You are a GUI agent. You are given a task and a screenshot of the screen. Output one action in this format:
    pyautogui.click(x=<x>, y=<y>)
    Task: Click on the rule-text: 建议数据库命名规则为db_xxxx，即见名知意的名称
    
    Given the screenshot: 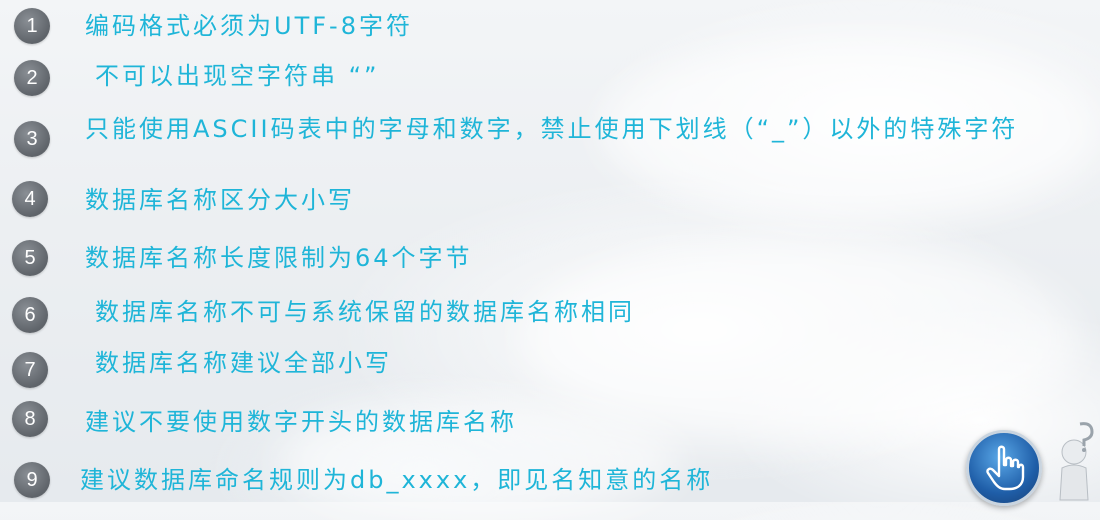 What is the action you would take?
    pyautogui.click(x=397, y=480)
    